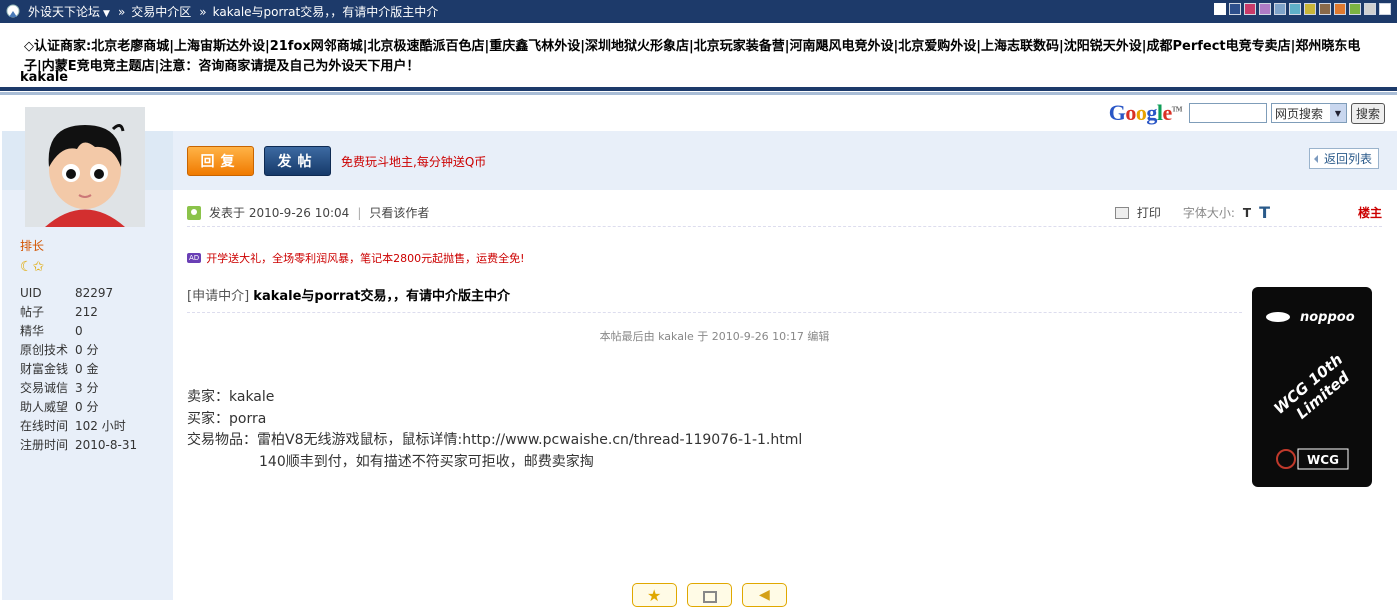 The image size is (1397, 607). What do you see at coordinates (161, 11) in the screenshot?
I see `breadcrumb-section: 交易中介区` at bounding box center [161, 11].